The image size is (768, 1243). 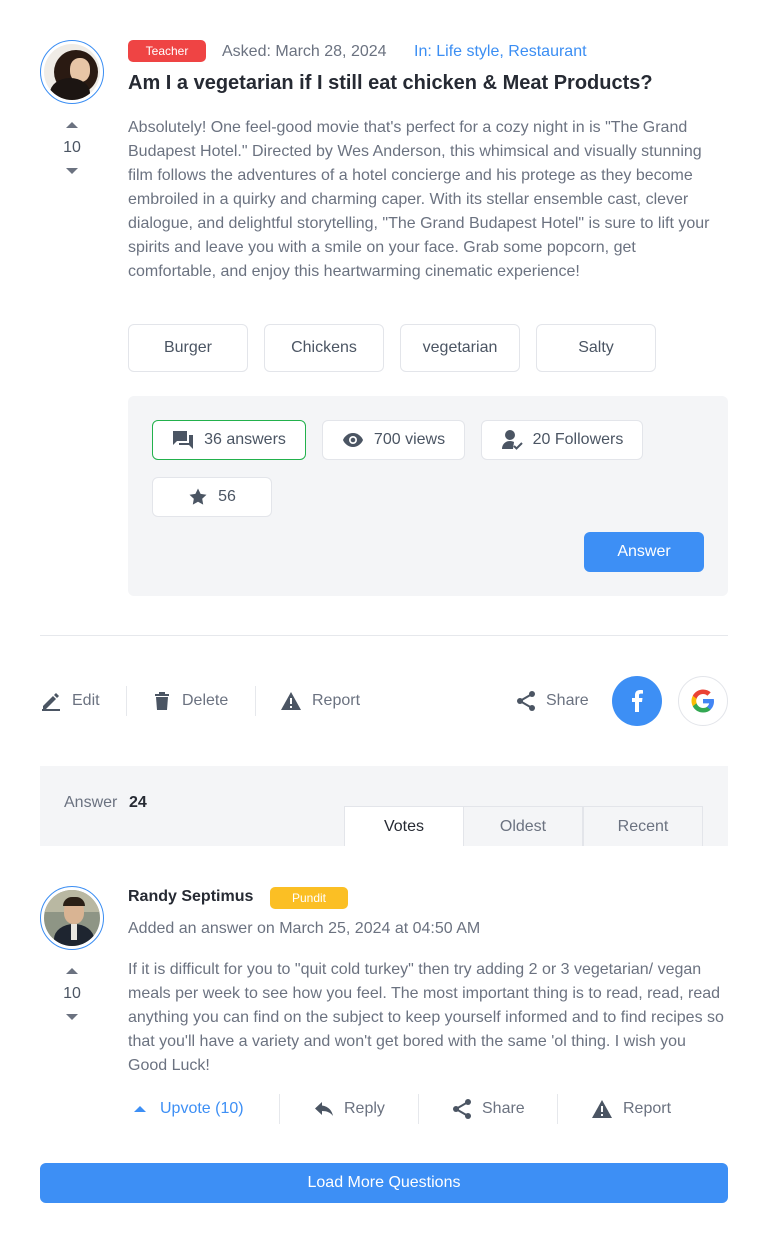 What do you see at coordinates (324, 348) in the screenshot?
I see `tag-chickens: Chickens` at bounding box center [324, 348].